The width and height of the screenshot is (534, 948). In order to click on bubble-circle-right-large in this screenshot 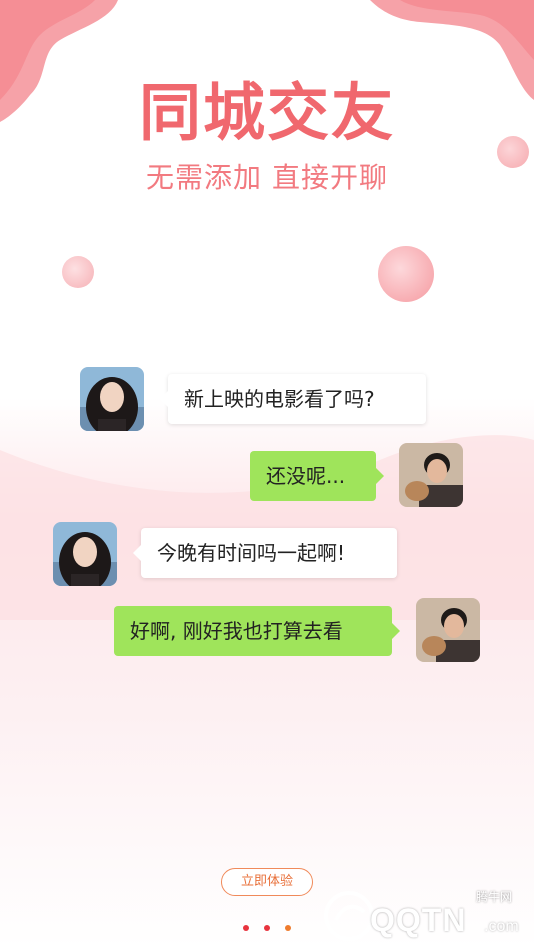, I will do `click(406, 274)`.